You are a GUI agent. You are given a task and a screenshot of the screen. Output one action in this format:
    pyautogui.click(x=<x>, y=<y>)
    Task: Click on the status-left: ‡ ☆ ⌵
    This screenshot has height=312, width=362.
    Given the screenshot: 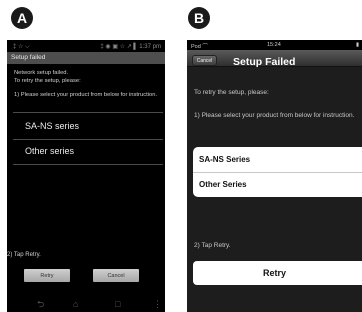 What is the action you would take?
    pyautogui.click(x=21, y=47)
    